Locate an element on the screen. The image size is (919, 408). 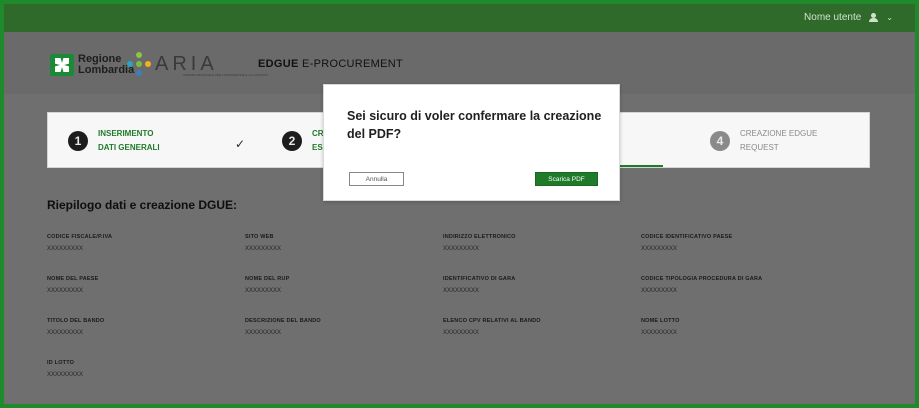
field-codice-paese: CODICE IDENTIFICATIVO PAESE XXXXXXXXX is located at coordinates (736, 243).